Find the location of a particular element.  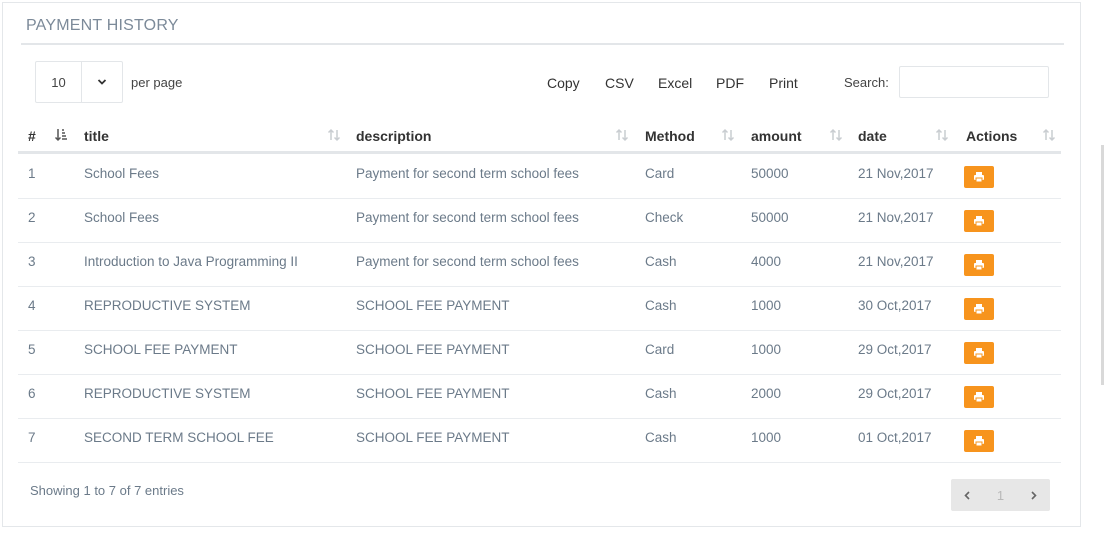

row-method: Check is located at coordinates (664, 217).